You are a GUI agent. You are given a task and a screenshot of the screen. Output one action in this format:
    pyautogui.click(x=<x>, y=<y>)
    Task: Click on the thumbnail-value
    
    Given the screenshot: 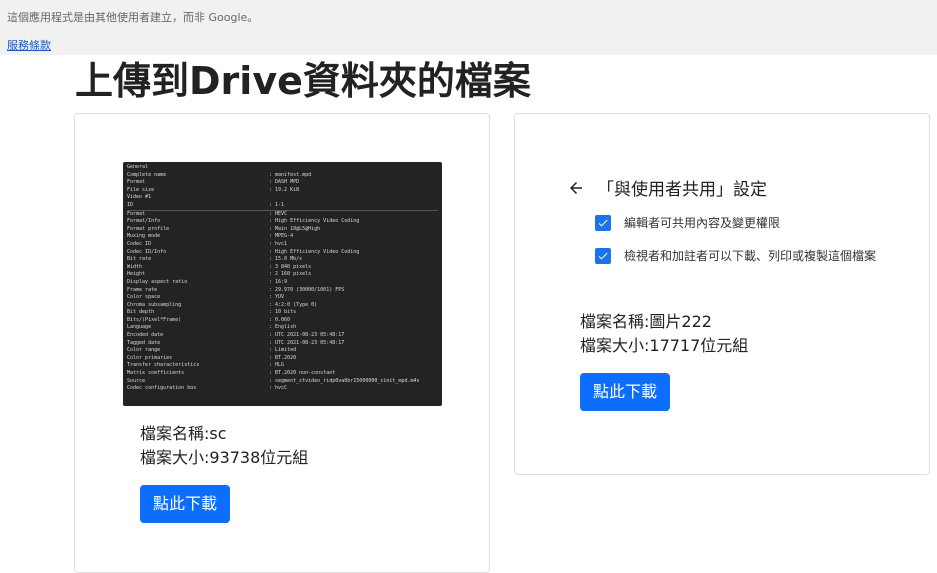 What is the action you would take?
    pyautogui.click(x=353, y=198)
    